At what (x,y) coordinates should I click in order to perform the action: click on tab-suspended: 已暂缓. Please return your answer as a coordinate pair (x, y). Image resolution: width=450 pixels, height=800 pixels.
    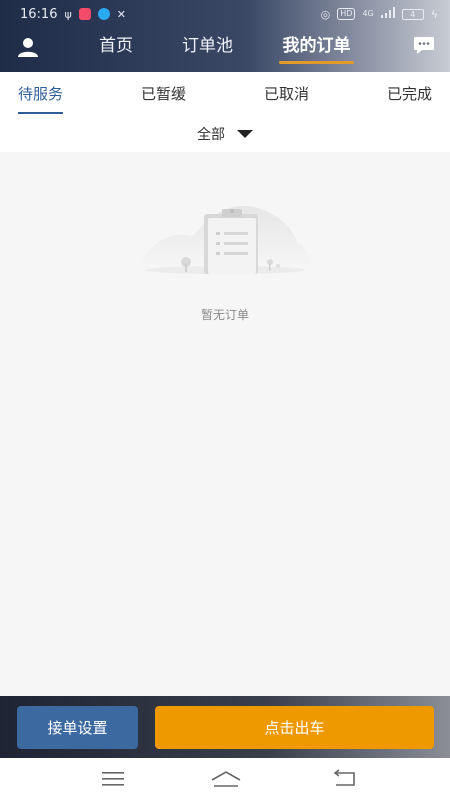
    Looking at the image, I should click on (163, 94).